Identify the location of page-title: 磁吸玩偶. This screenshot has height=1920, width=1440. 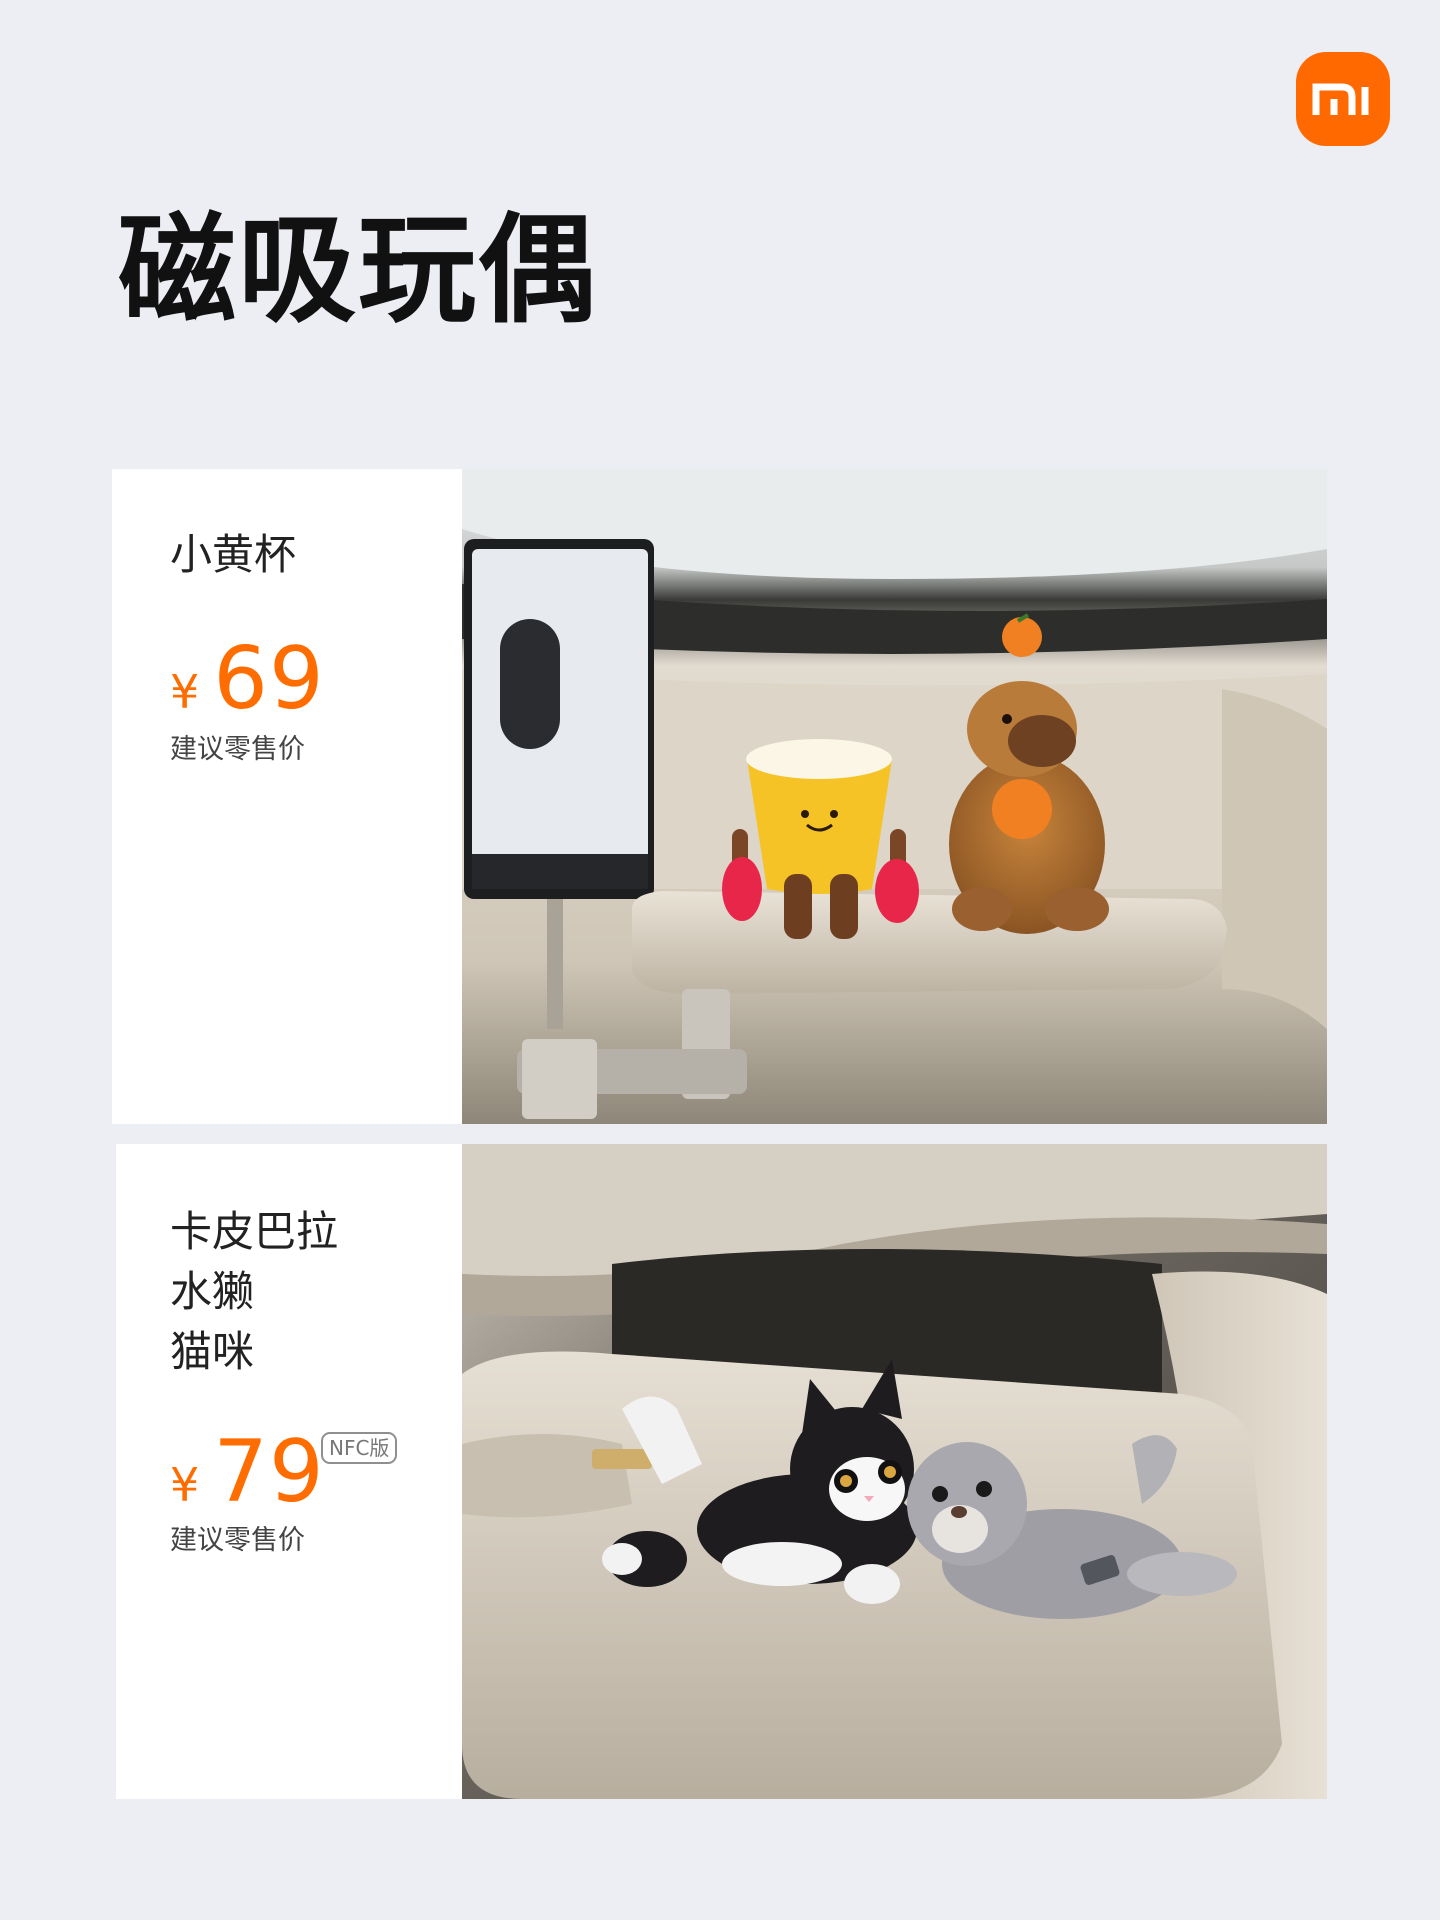
(358, 270).